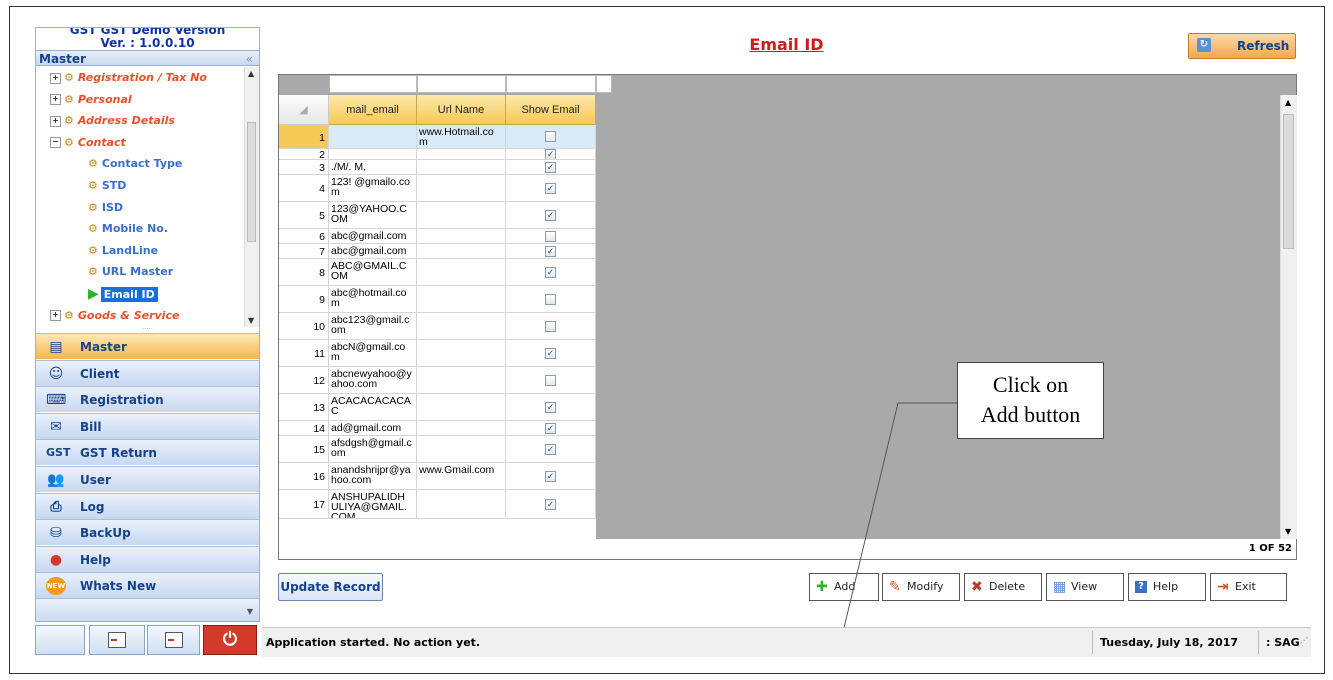 The width and height of the screenshot is (1333, 680). What do you see at coordinates (1288, 181) in the screenshot?
I see `grid-scroll-thumb` at bounding box center [1288, 181].